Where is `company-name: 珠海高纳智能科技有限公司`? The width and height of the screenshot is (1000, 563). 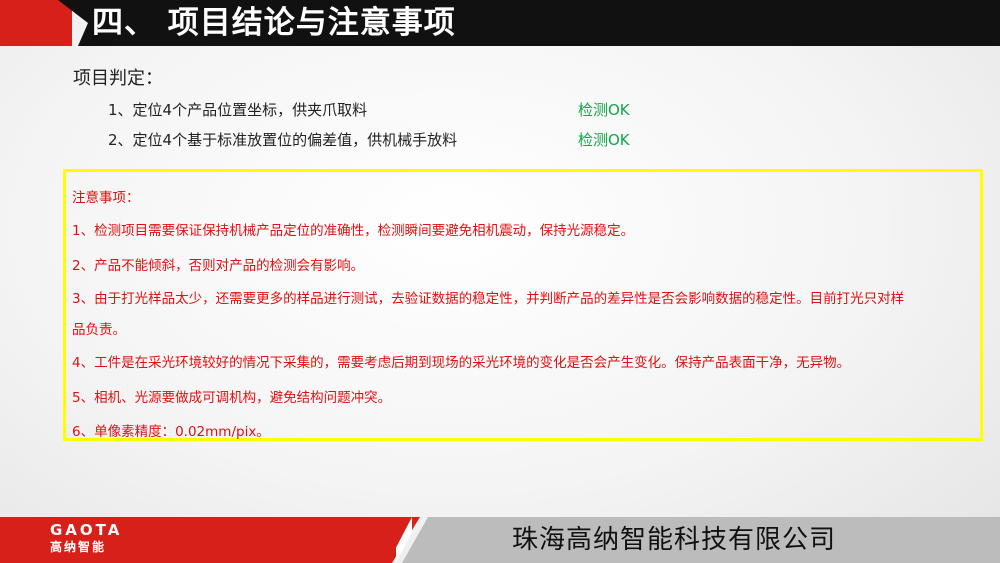
company-name: 珠海高纳智能科技有限公司 is located at coordinates (674, 540).